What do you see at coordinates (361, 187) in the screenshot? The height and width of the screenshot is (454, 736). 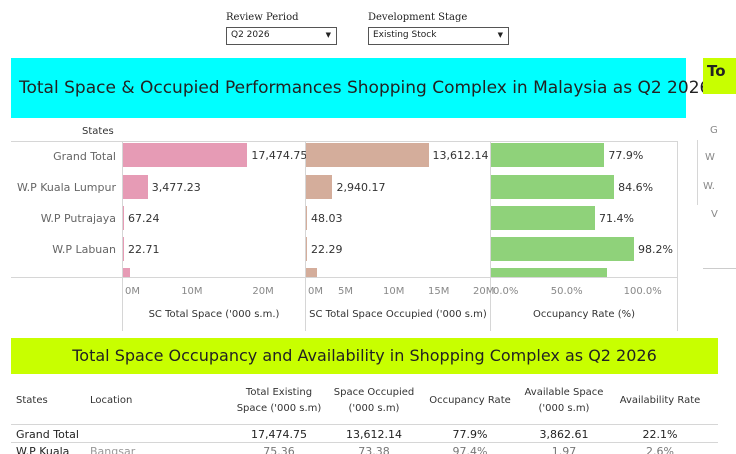 I see `bar-value-label: 2,940.17` at bounding box center [361, 187].